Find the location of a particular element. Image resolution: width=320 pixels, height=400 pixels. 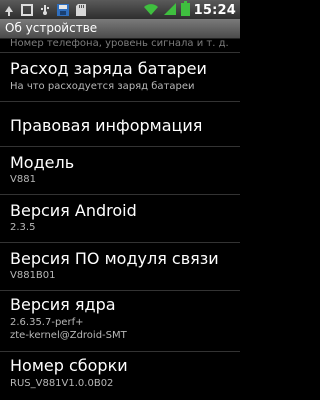

model-item: Модель V881 is located at coordinates (120, 171).